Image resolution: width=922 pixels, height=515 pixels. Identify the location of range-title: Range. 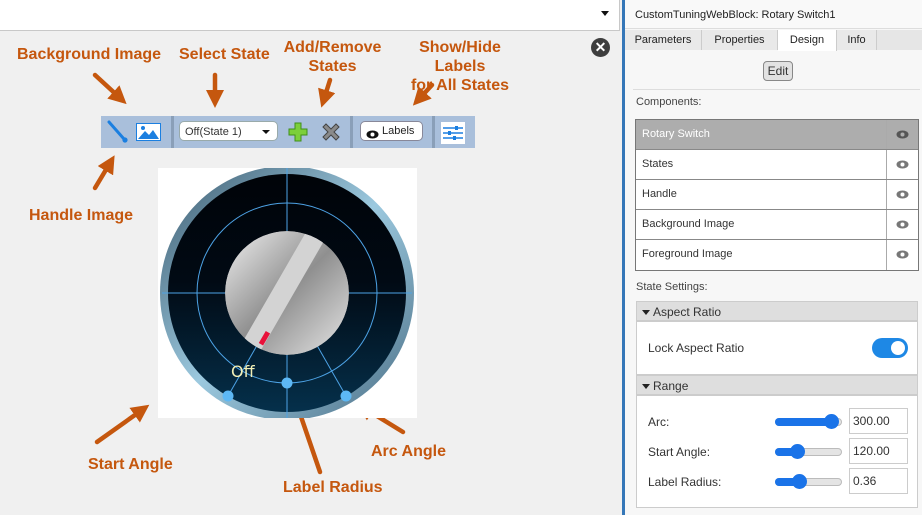
(671, 386).